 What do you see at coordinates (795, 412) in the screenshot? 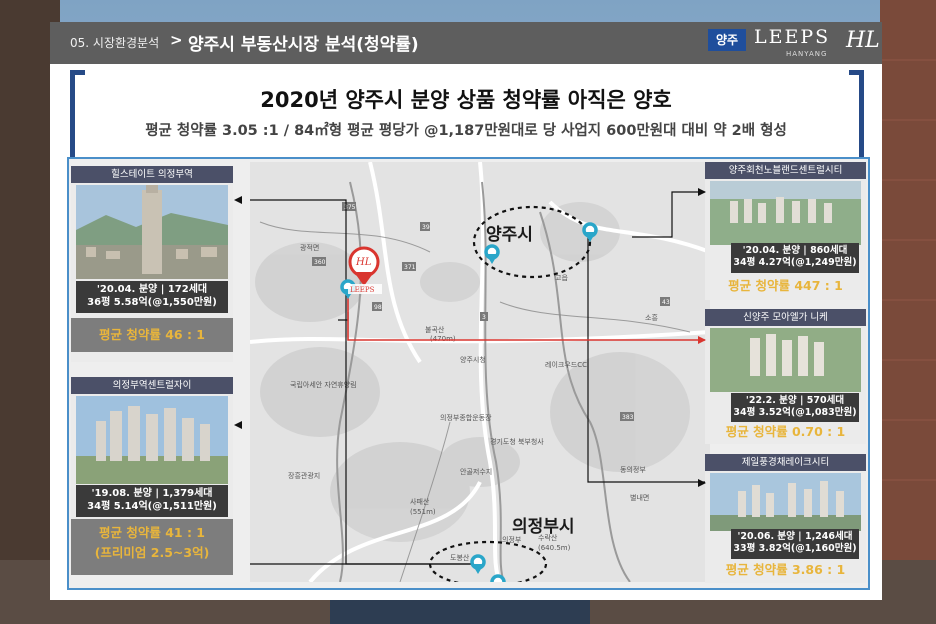
I see `card-info-line: 34평 3.52억(@1,083만원)` at bounding box center [795, 412].